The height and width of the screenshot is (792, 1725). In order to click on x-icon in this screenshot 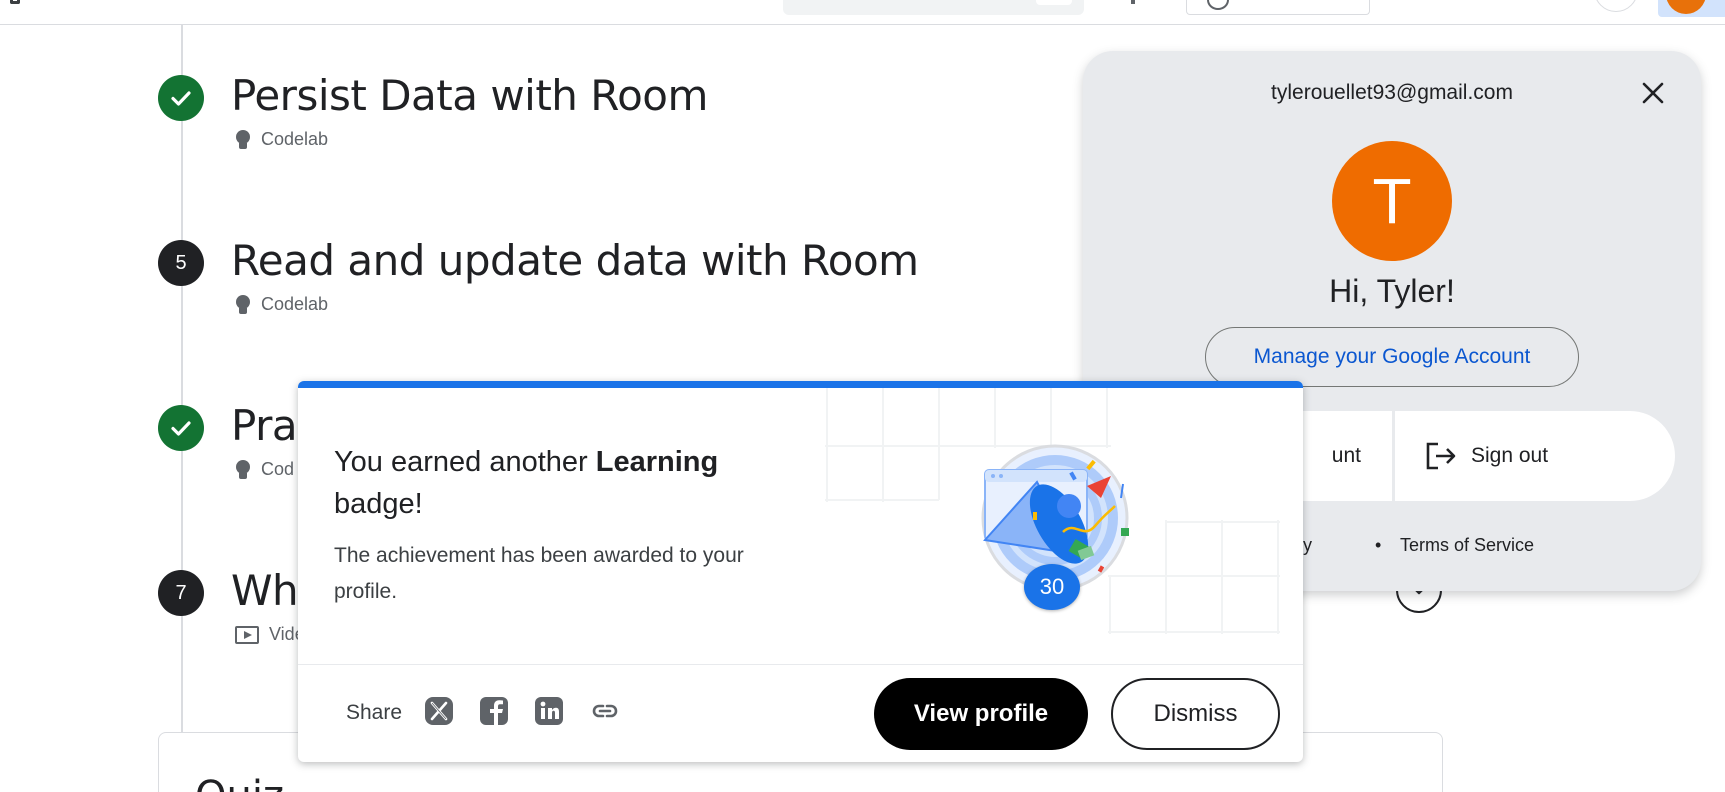, I will do `click(439, 711)`.